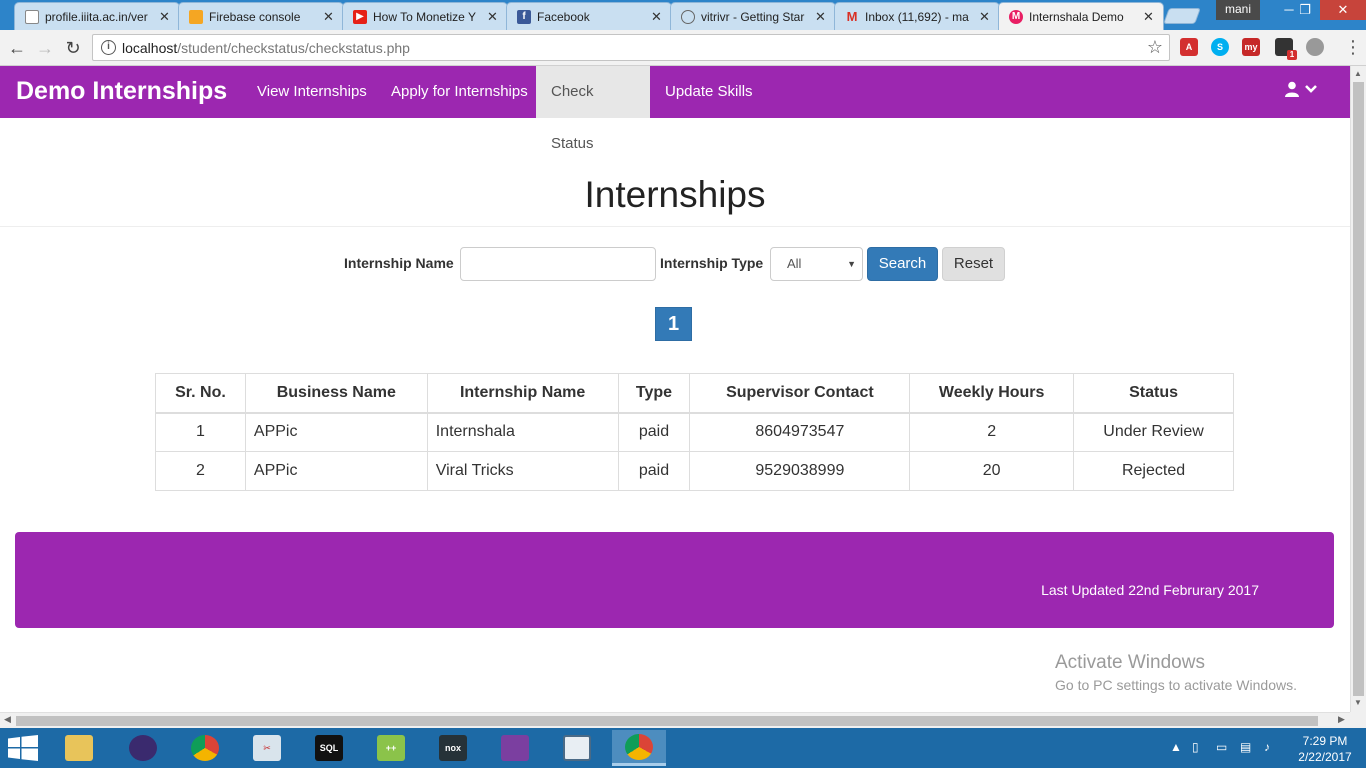 The image size is (1366, 768). What do you see at coordinates (1245, 747) in the screenshot?
I see `network-icon: ▤` at bounding box center [1245, 747].